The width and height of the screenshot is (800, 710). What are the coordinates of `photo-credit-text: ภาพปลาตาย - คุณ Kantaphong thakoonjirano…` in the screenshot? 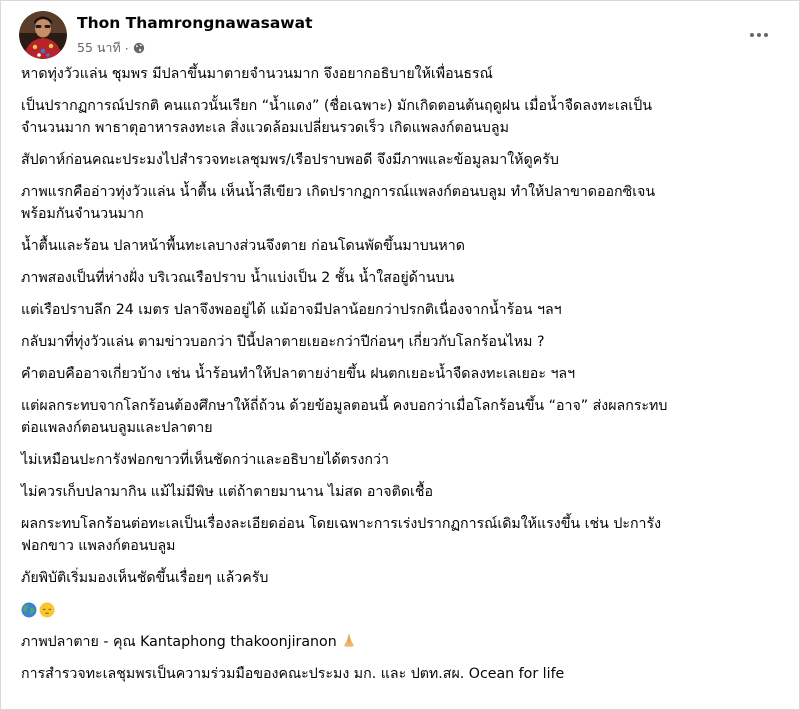 It's located at (179, 642).